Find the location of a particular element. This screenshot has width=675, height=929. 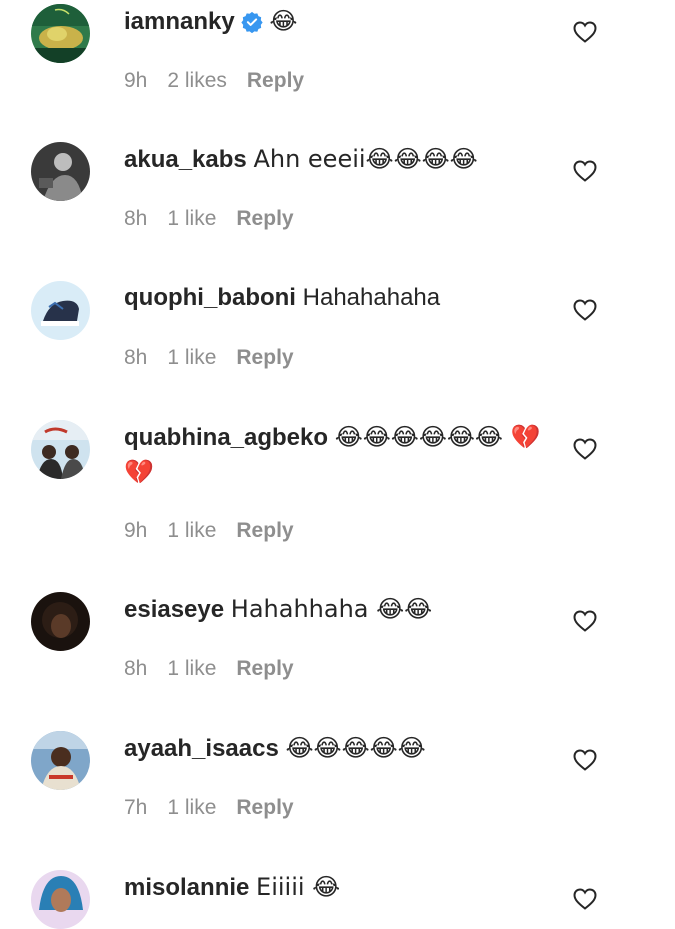

comment-text-line: quophi_baboni Hahahahaha is located at coordinates (339, 298).